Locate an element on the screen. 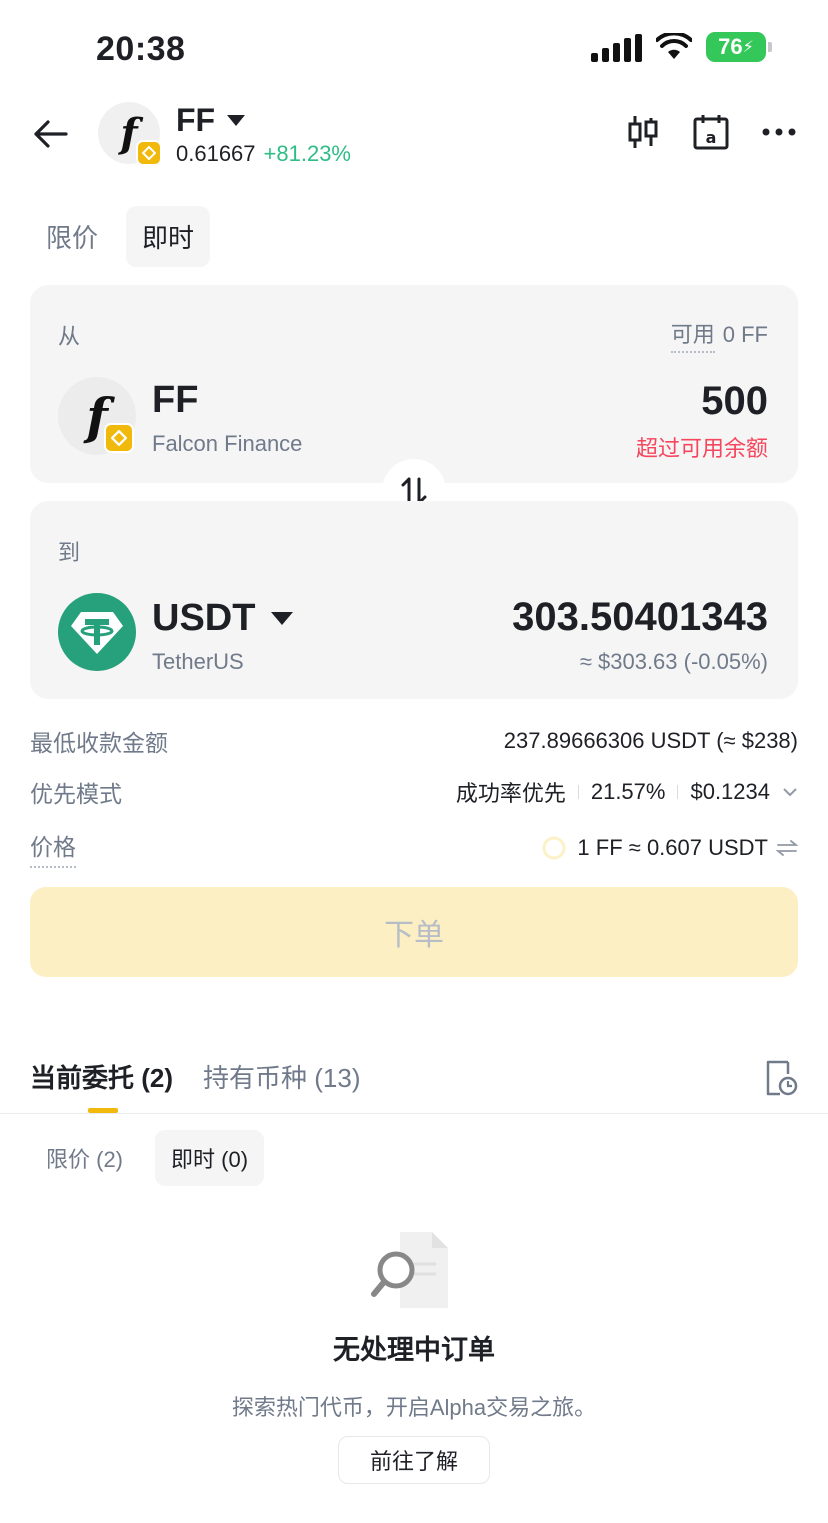 The image size is (828, 1523). current-price: 0.61667 is located at coordinates (216, 153).